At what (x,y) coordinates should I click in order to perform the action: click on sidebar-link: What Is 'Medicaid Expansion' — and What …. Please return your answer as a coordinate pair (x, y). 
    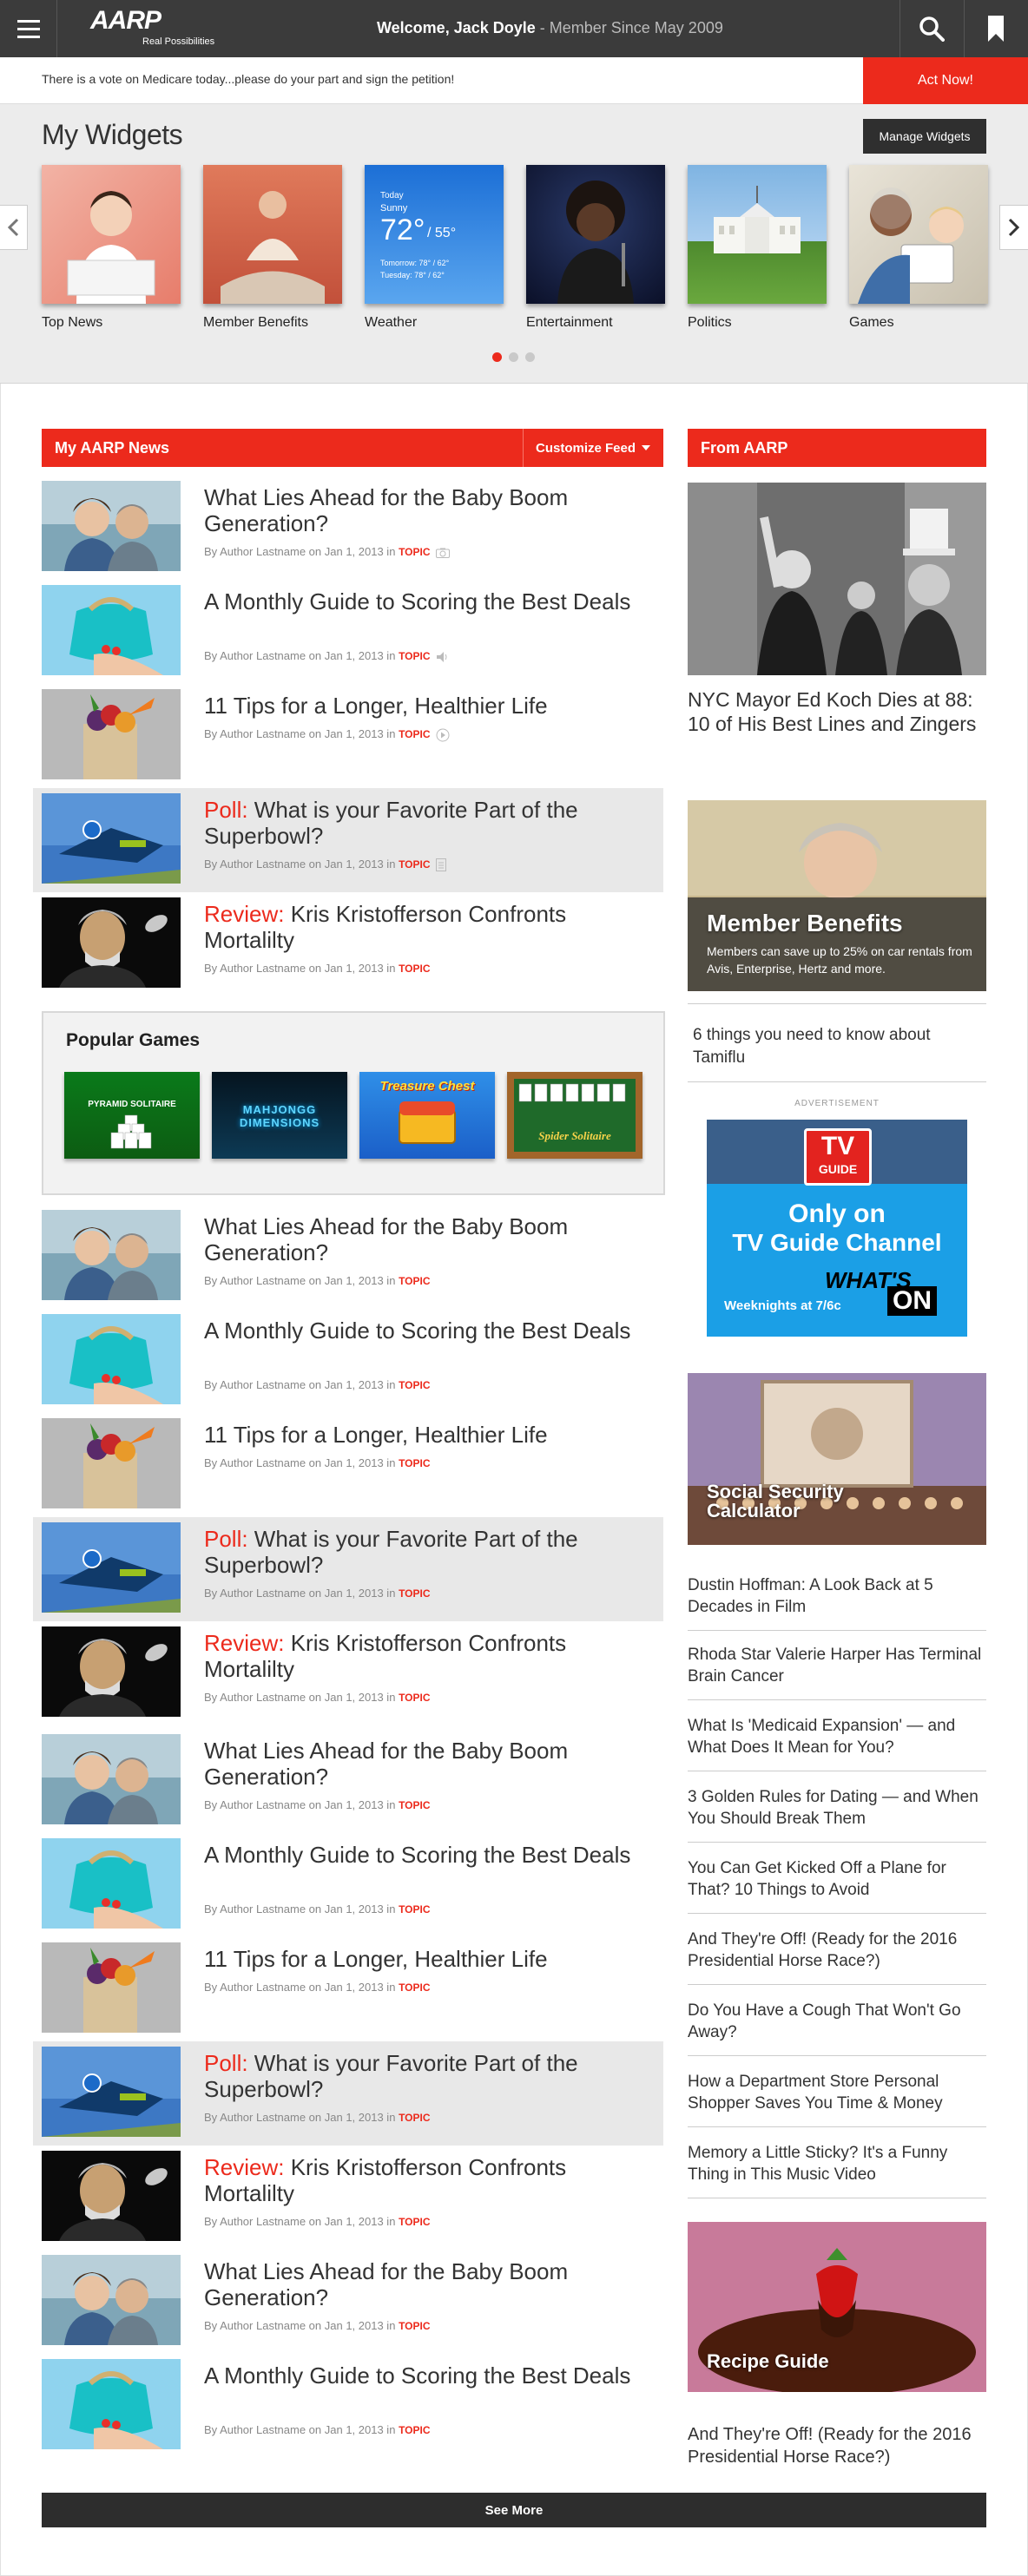
    Looking at the image, I should click on (837, 1736).